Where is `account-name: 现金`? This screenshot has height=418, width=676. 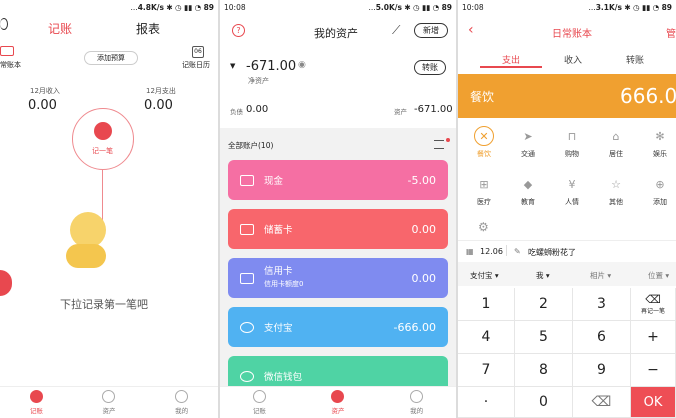 account-name: 现金 is located at coordinates (274, 181).